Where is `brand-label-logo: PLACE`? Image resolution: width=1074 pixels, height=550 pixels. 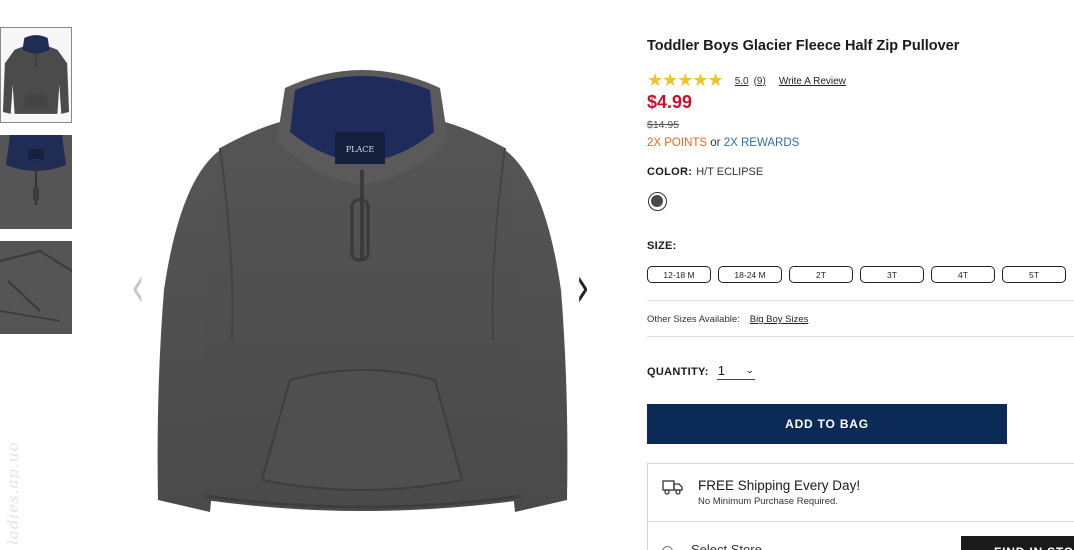 brand-label-logo: PLACE is located at coordinates (360, 149).